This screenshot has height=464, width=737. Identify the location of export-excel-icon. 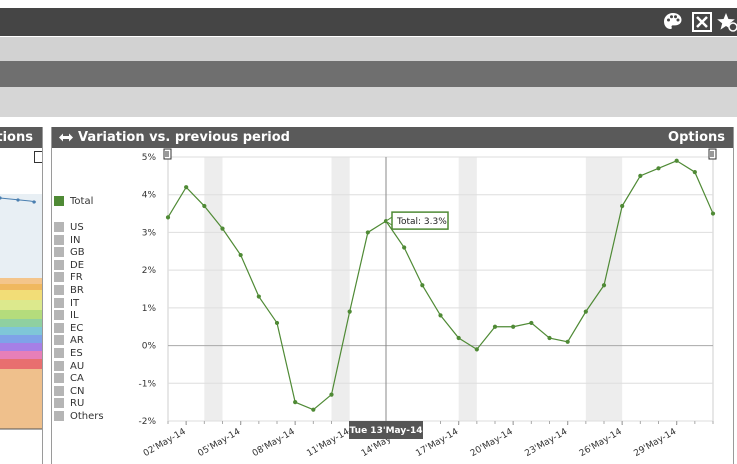
(702, 22).